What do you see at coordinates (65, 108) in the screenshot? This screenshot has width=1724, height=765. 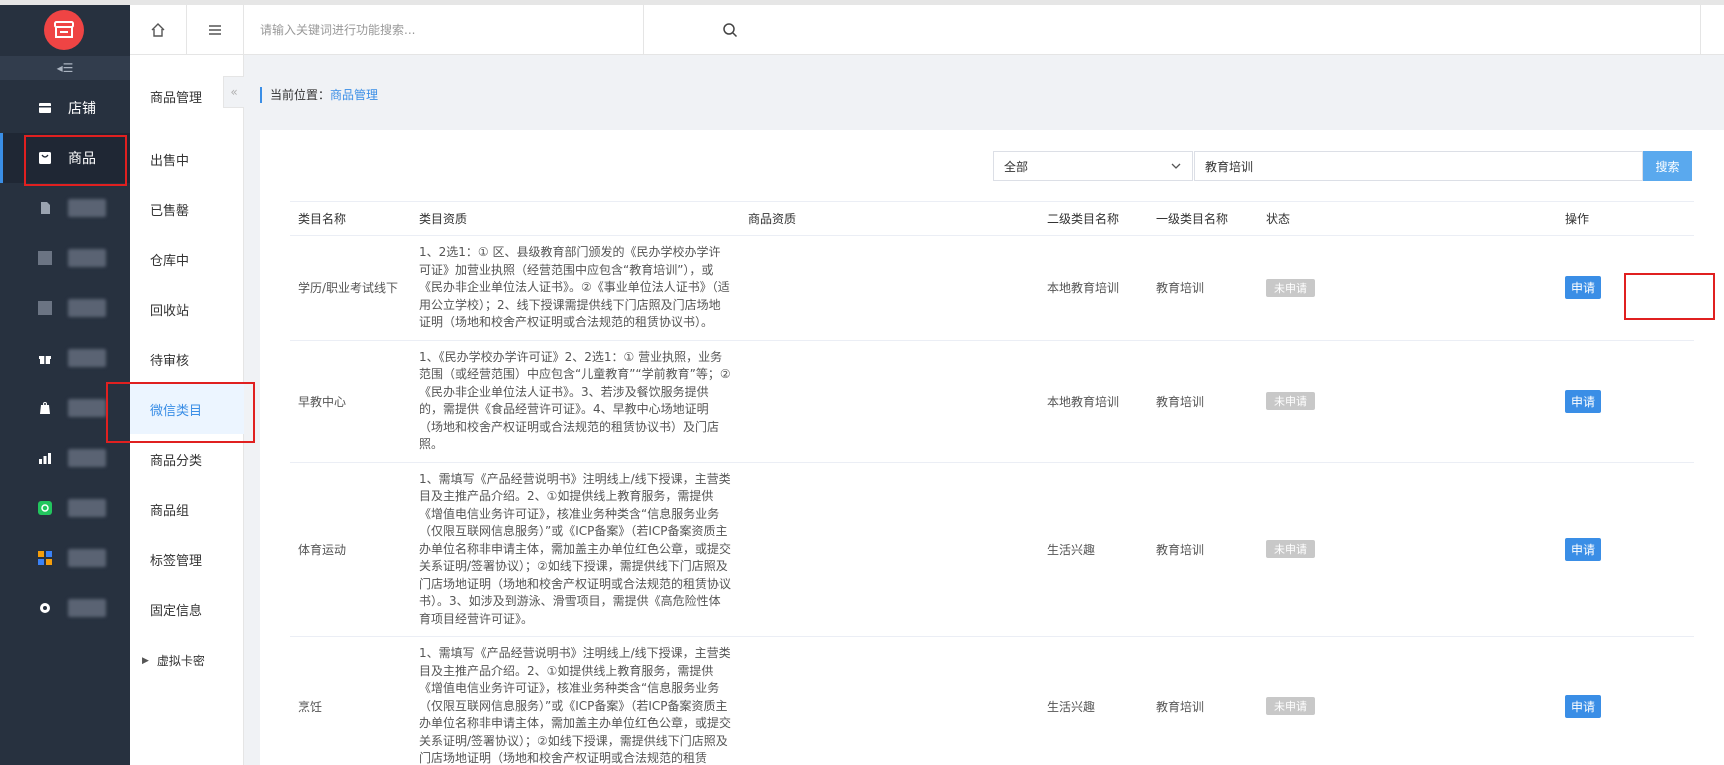 I see `sidebar-item-shop: 店铺` at bounding box center [65, 108].